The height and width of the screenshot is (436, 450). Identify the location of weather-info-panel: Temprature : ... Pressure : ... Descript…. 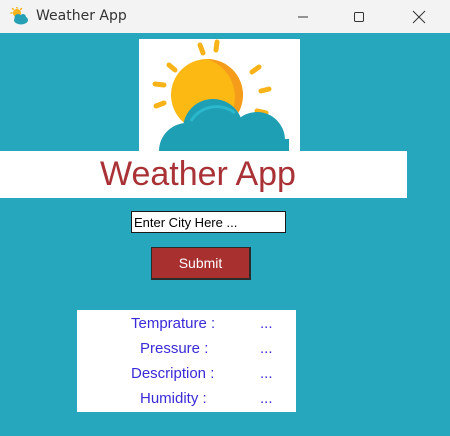
(186, 361).